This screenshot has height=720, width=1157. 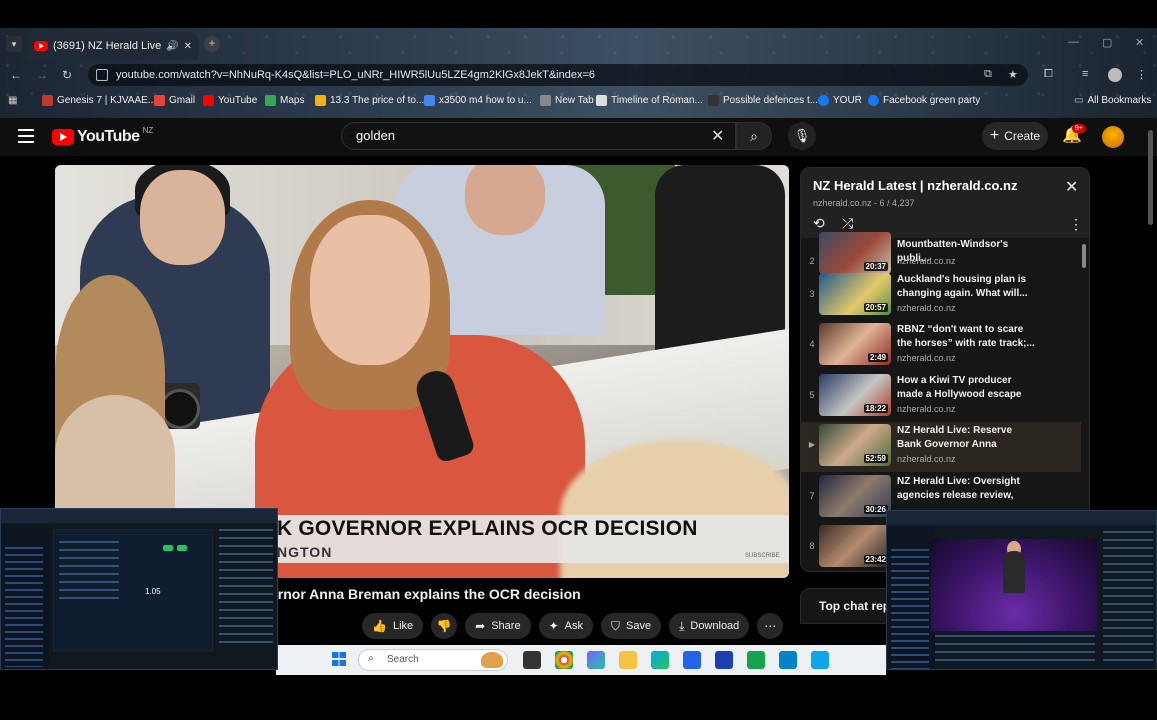 I want to click on search-input: golden, so click(x=538, y=136).